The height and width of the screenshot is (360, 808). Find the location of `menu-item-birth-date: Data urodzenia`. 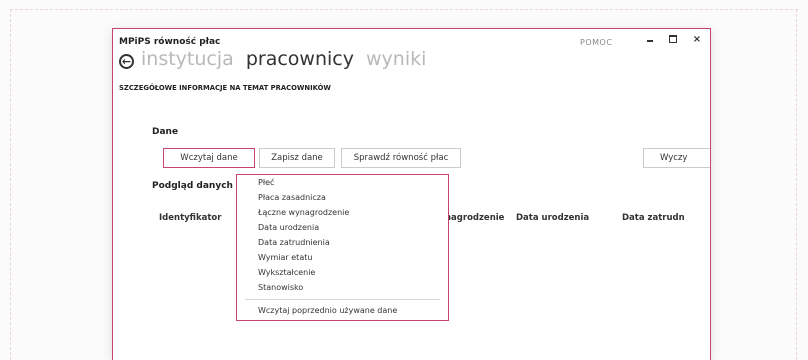

menu-item-birth-date: Data urodzenia is located at coordinates (288, 228).